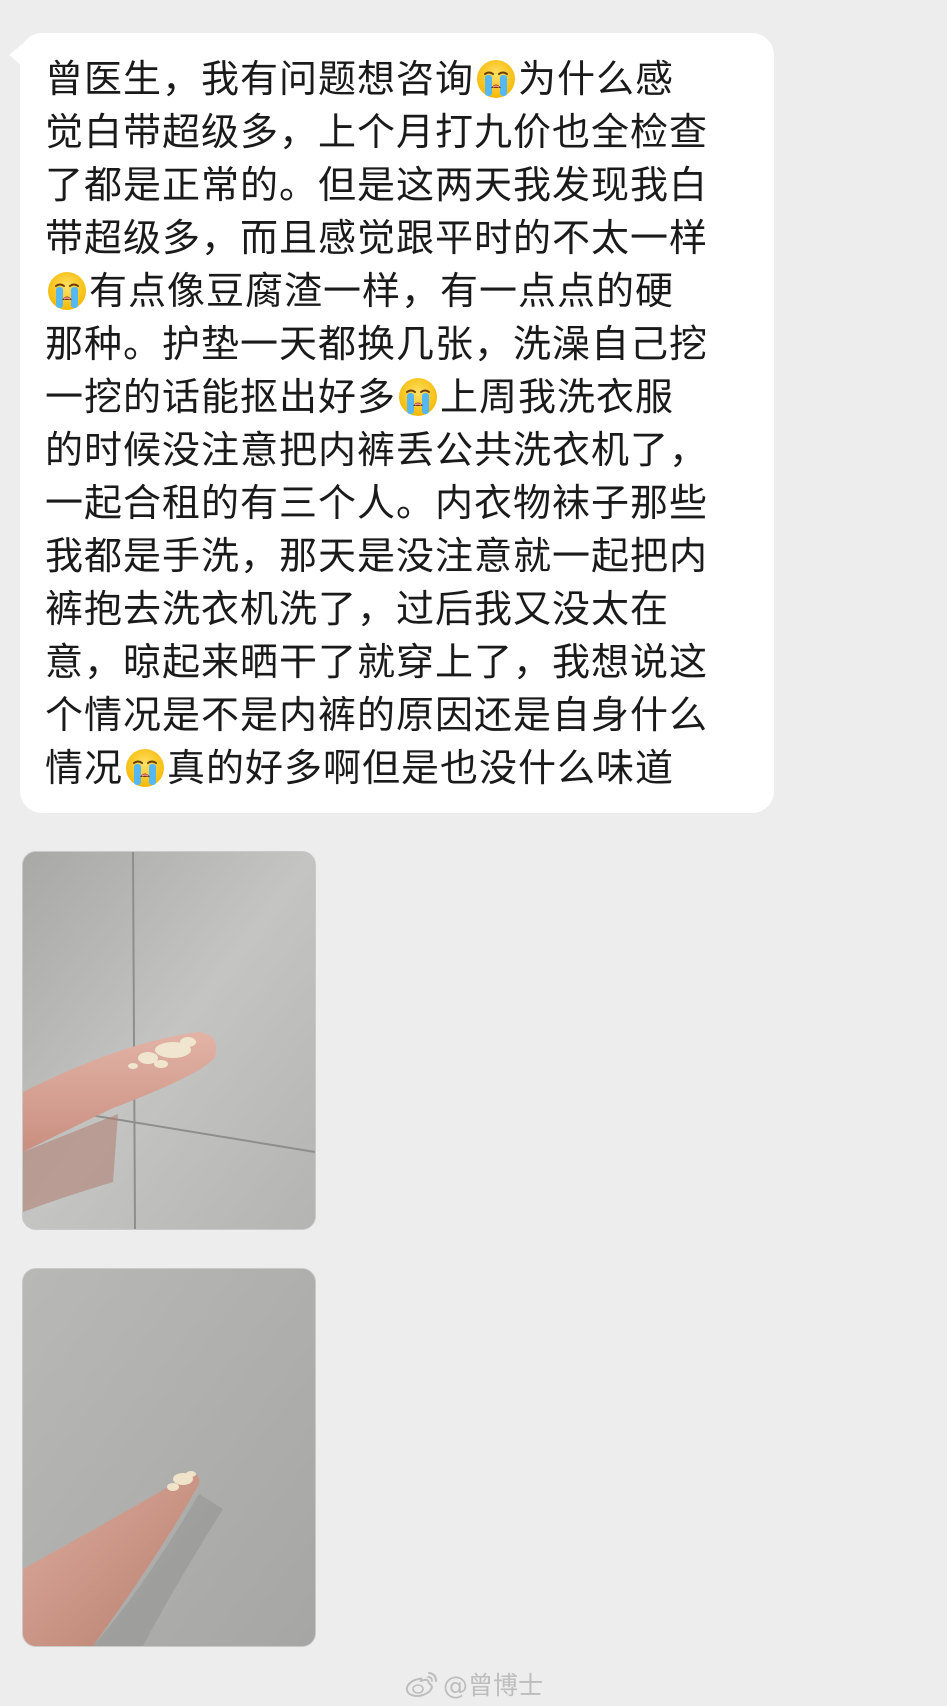  I want to click on watermark: @曾博士, so click(474, 1684).